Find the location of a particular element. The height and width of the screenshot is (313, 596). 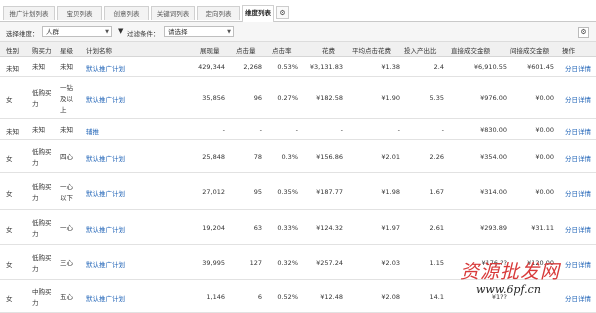

cell-star: 三心 is located at coordinates (66, 263).